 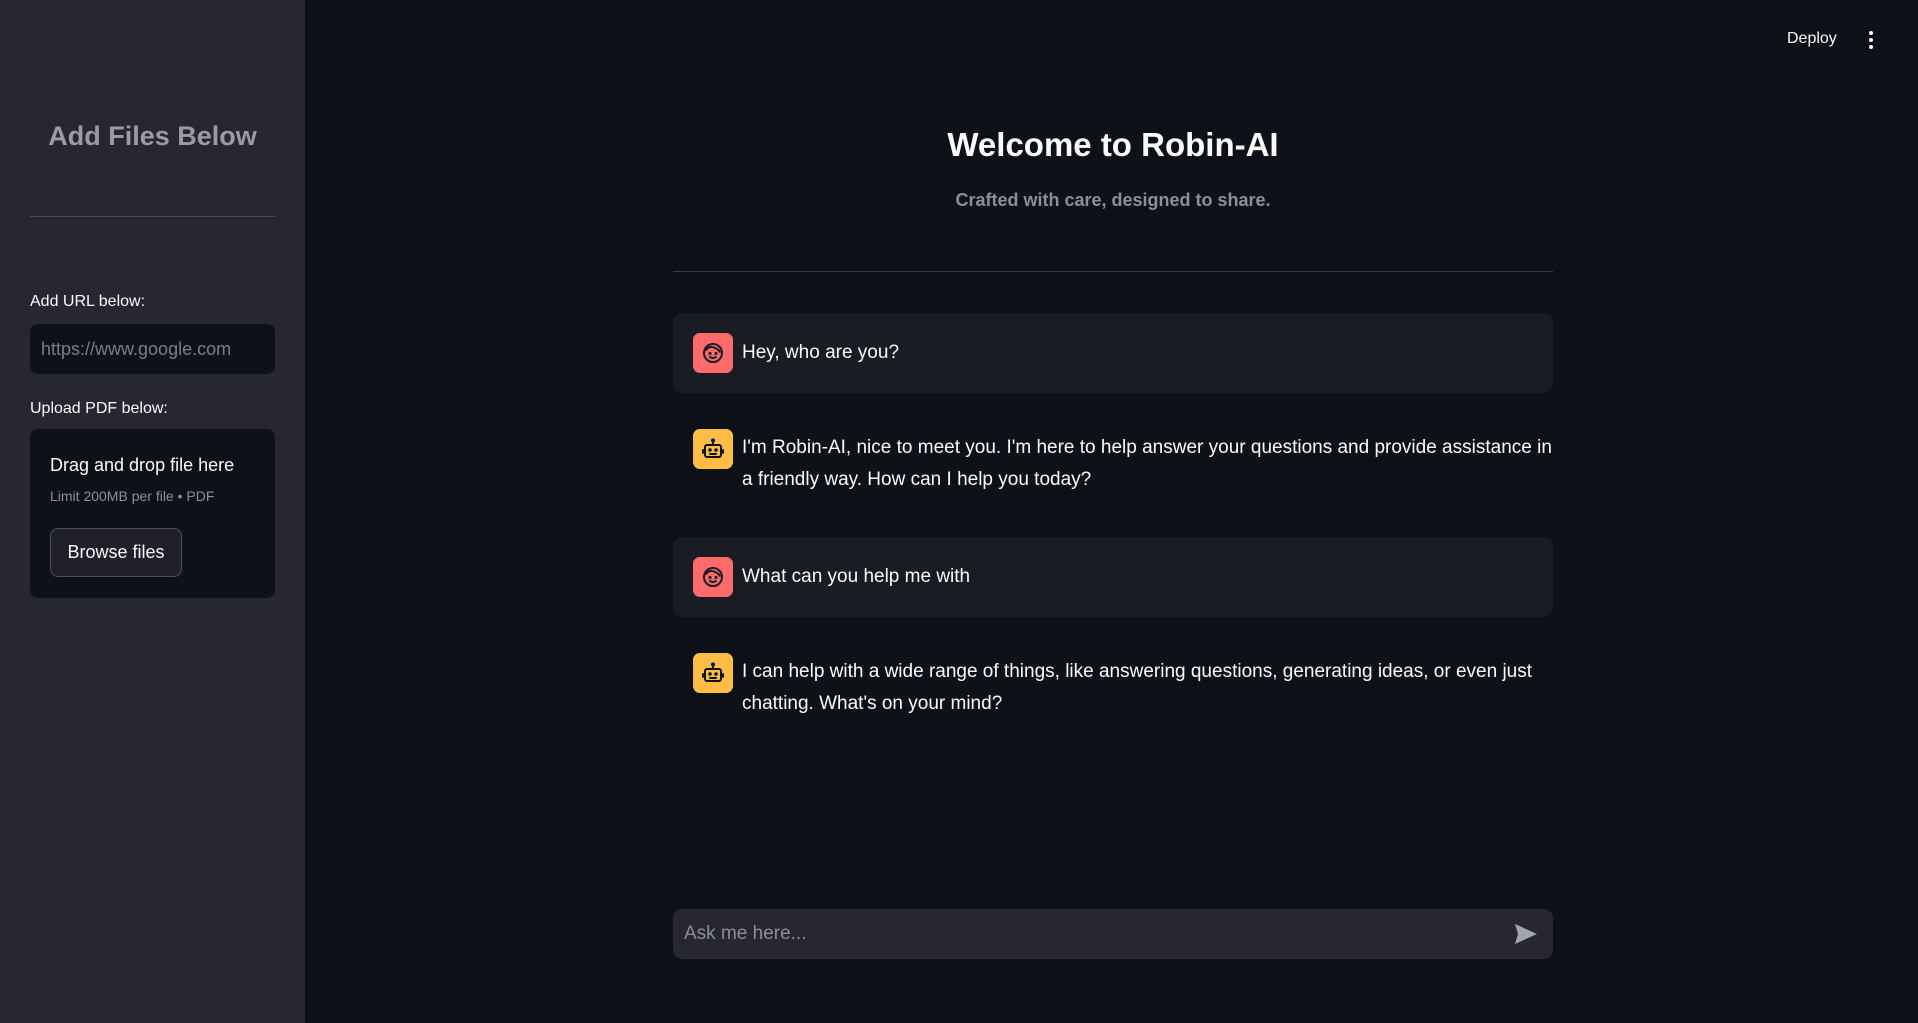 What do you see at coordinates (1113, 353) in the screenshot?
I see `chat-message-user: Hey, who are you?` at bounding box center [1113, 353].